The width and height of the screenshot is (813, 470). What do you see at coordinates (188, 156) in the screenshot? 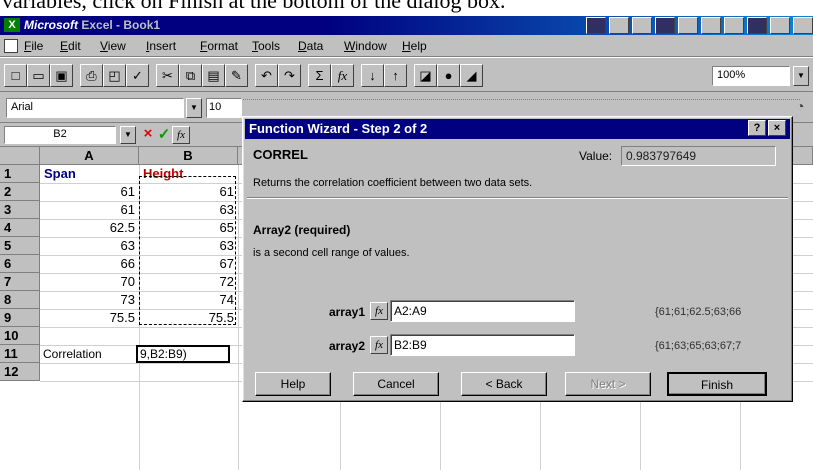
I see `column-header-b: B` at bounding box center [188, 156].